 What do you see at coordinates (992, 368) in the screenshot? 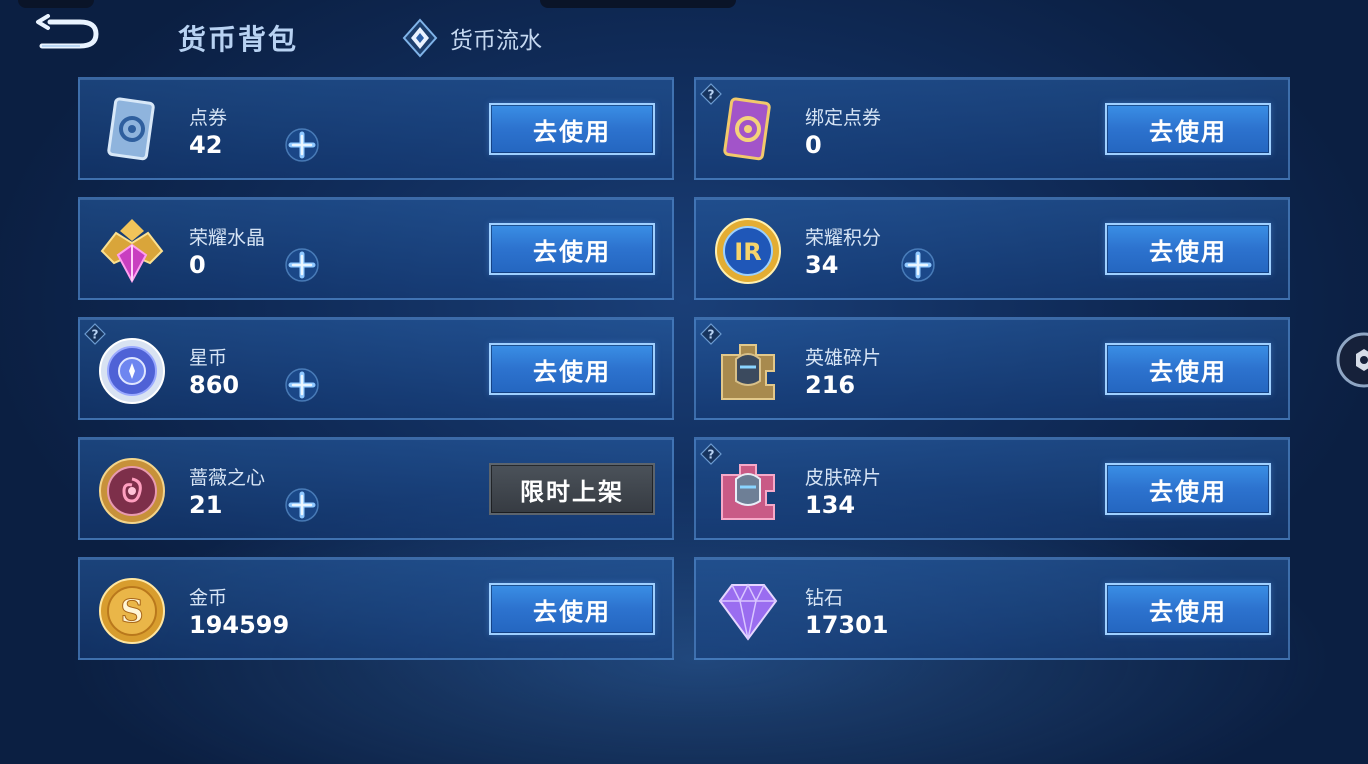
I see `currency-card-hero-fragment: ? 英雄碎片 216 去使用` at bounding box center [992, 368].